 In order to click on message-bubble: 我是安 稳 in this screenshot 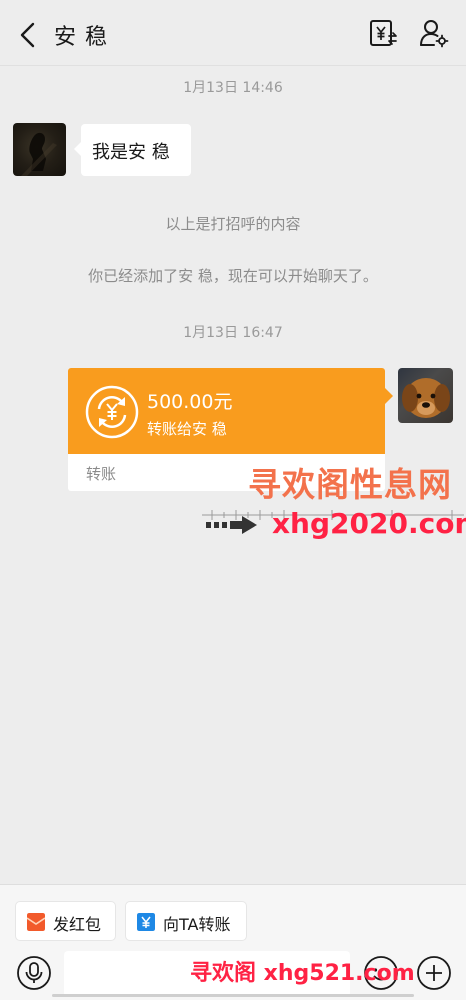, I will do `click(132, 150)`.